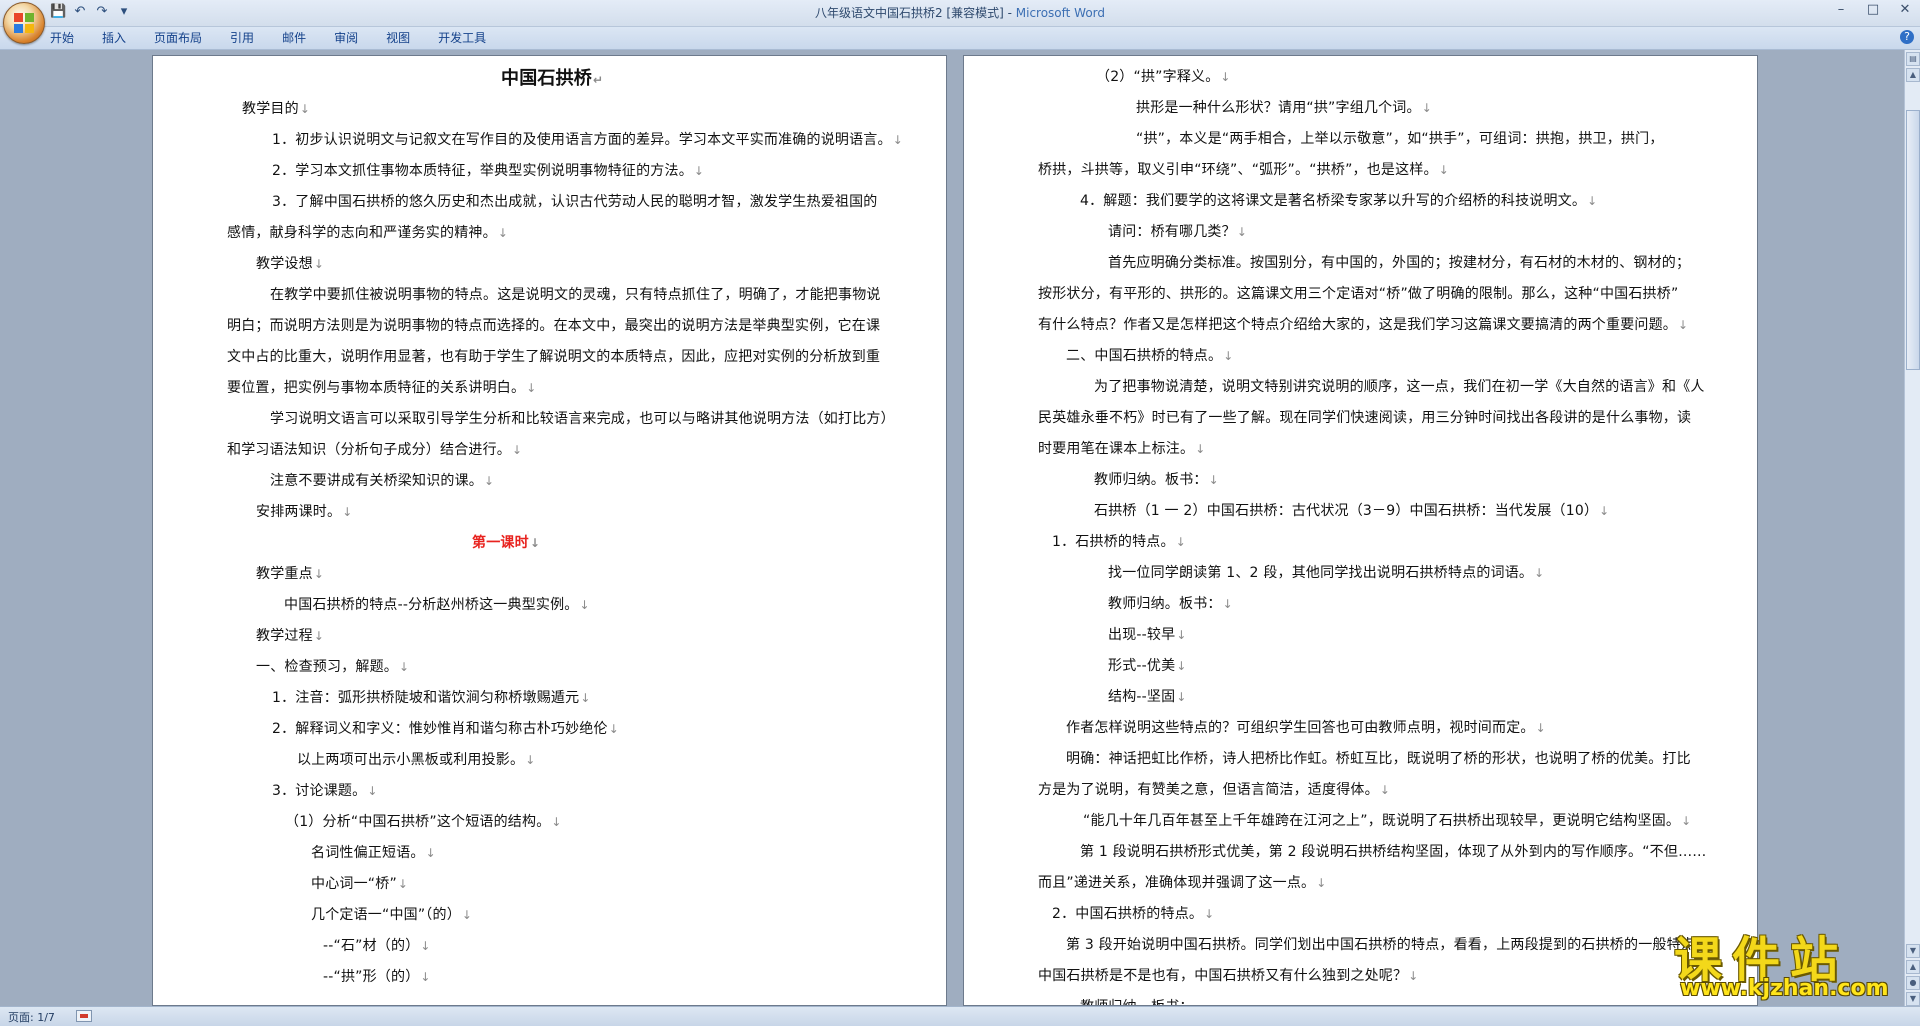 The height and width of the screenshot is (1026, 1920). Describe the element at coordinates (398, 38) in the screenshot. I see `tab-view: 视图` at that location.